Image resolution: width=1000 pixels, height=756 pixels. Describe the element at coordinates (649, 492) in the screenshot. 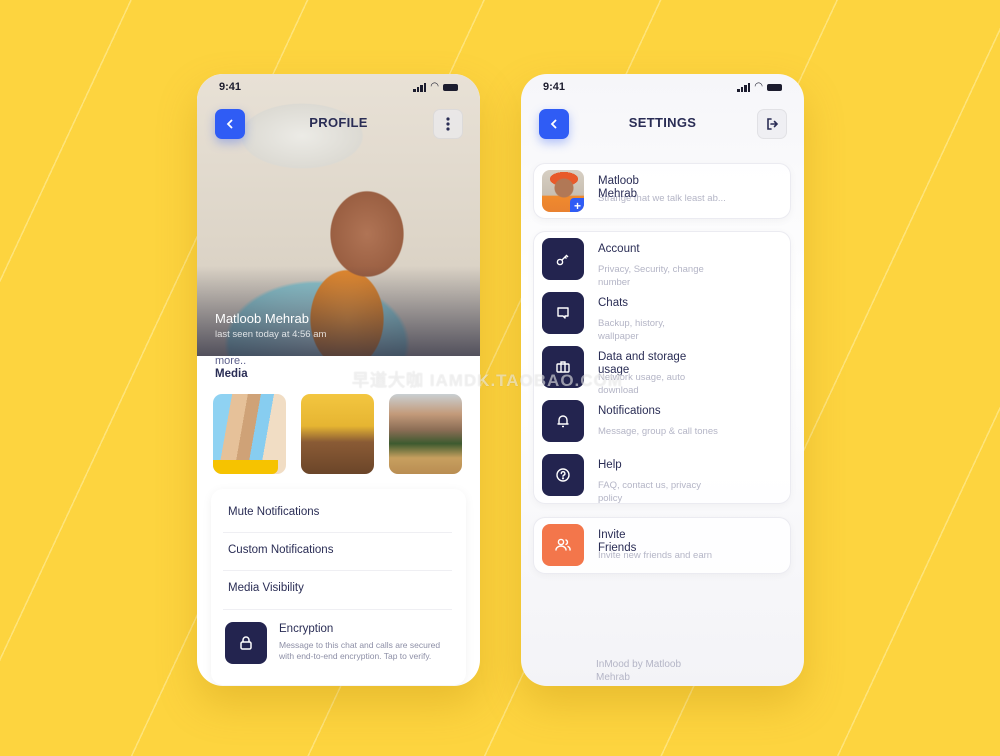

I see `settings-item-subtitle: FAQ, contact us, privacy policy` at that location.